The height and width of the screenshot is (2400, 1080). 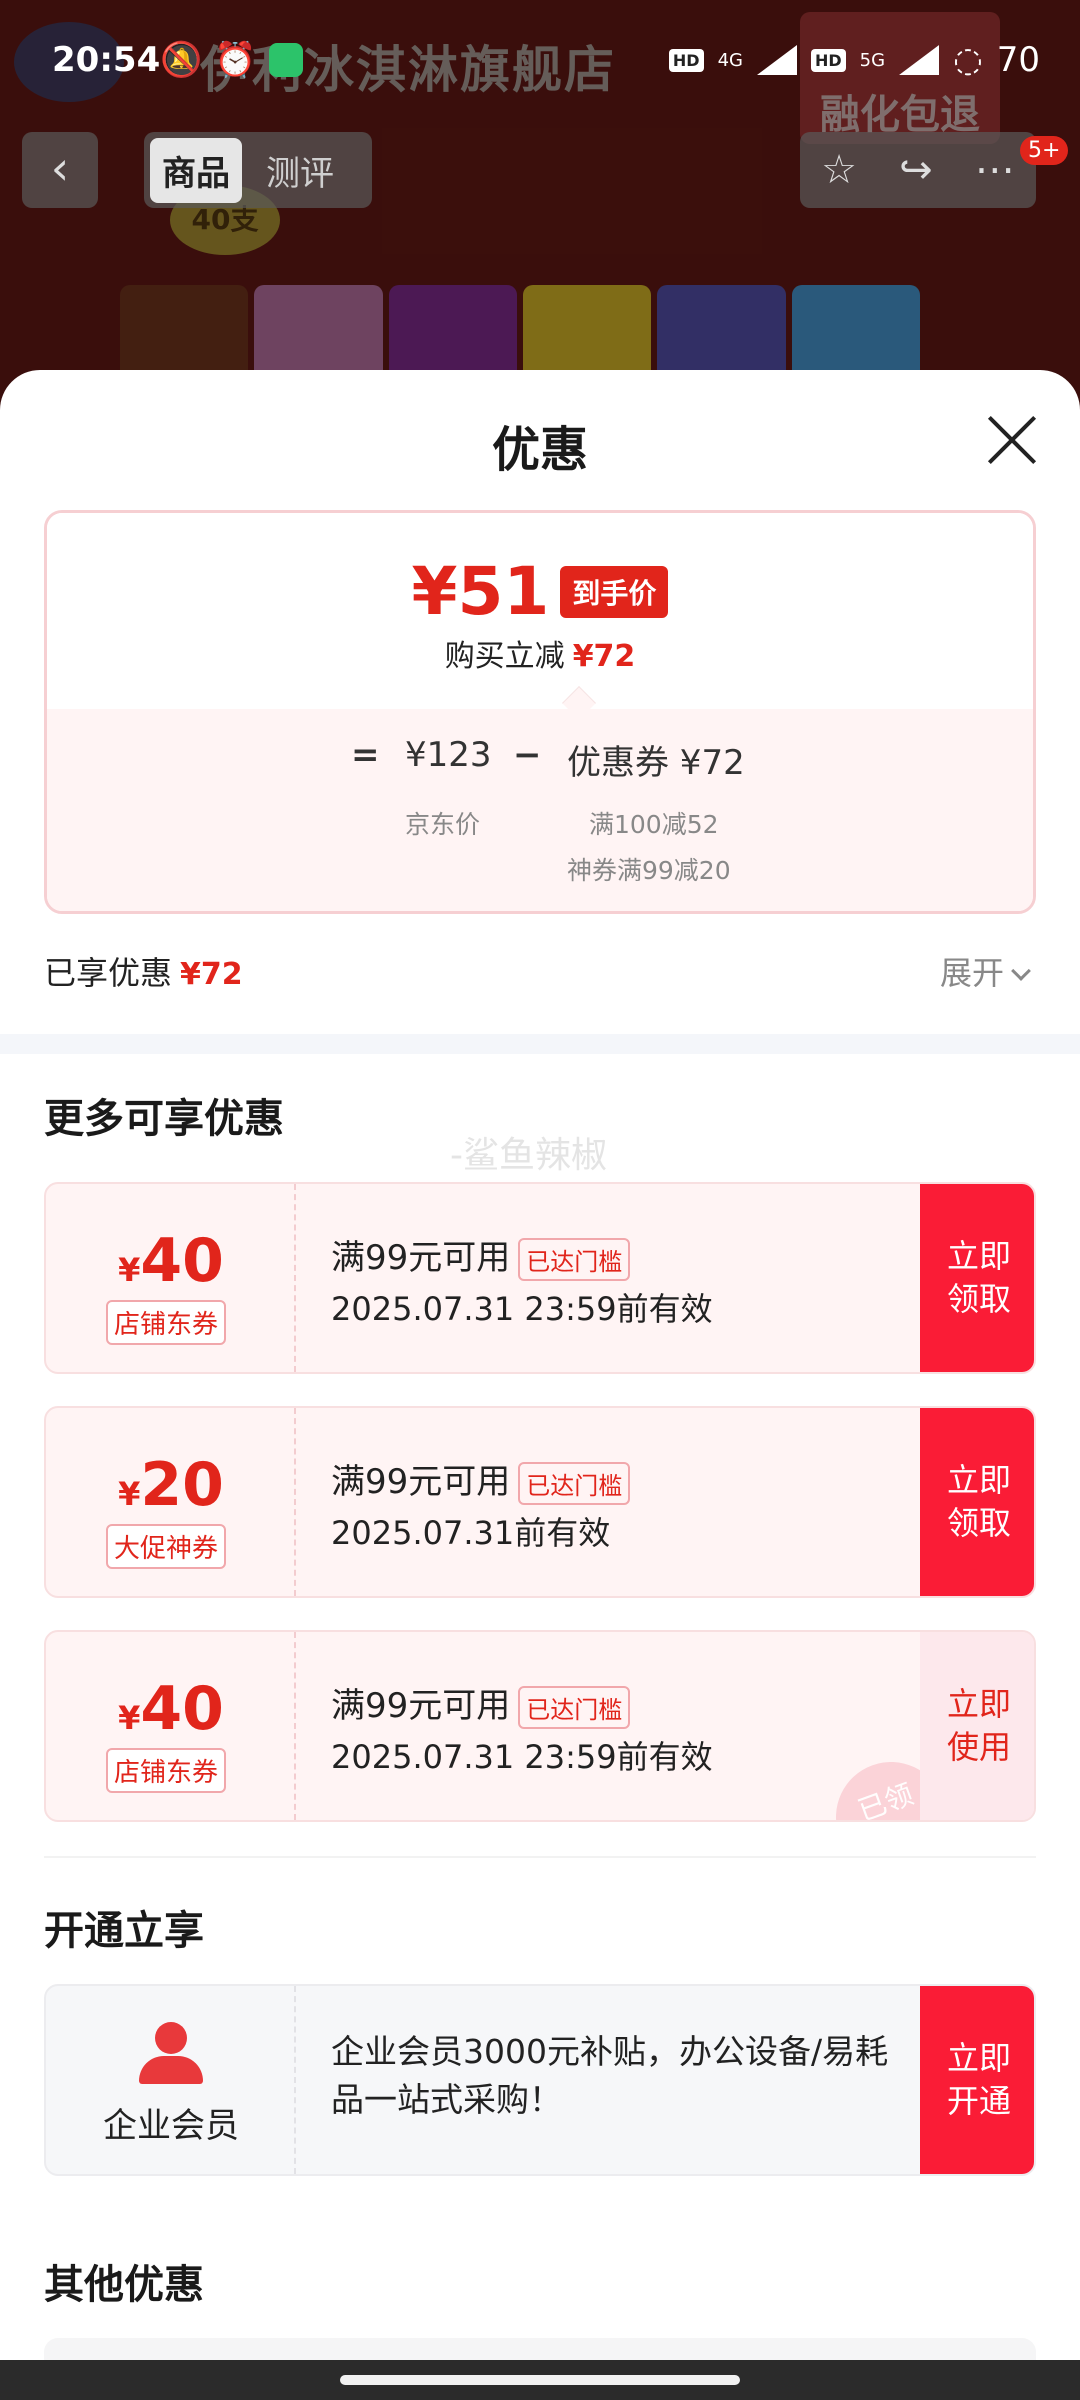 I want to click on status-bar: 20:54 🔕 ⏰ HD 4G HD 5G ◌ 70, so click(x=540, y=60).